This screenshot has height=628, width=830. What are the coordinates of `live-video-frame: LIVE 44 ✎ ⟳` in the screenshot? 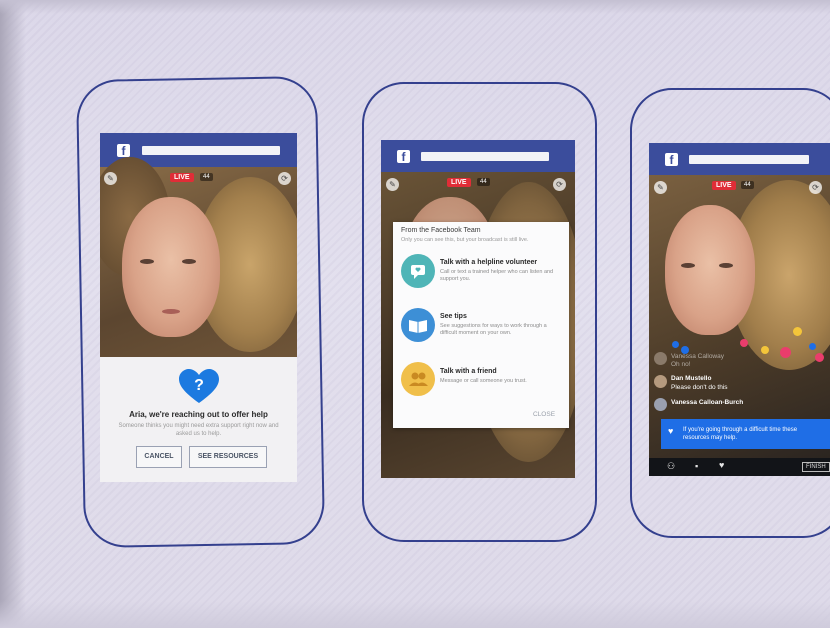 It's located at (198, 257).